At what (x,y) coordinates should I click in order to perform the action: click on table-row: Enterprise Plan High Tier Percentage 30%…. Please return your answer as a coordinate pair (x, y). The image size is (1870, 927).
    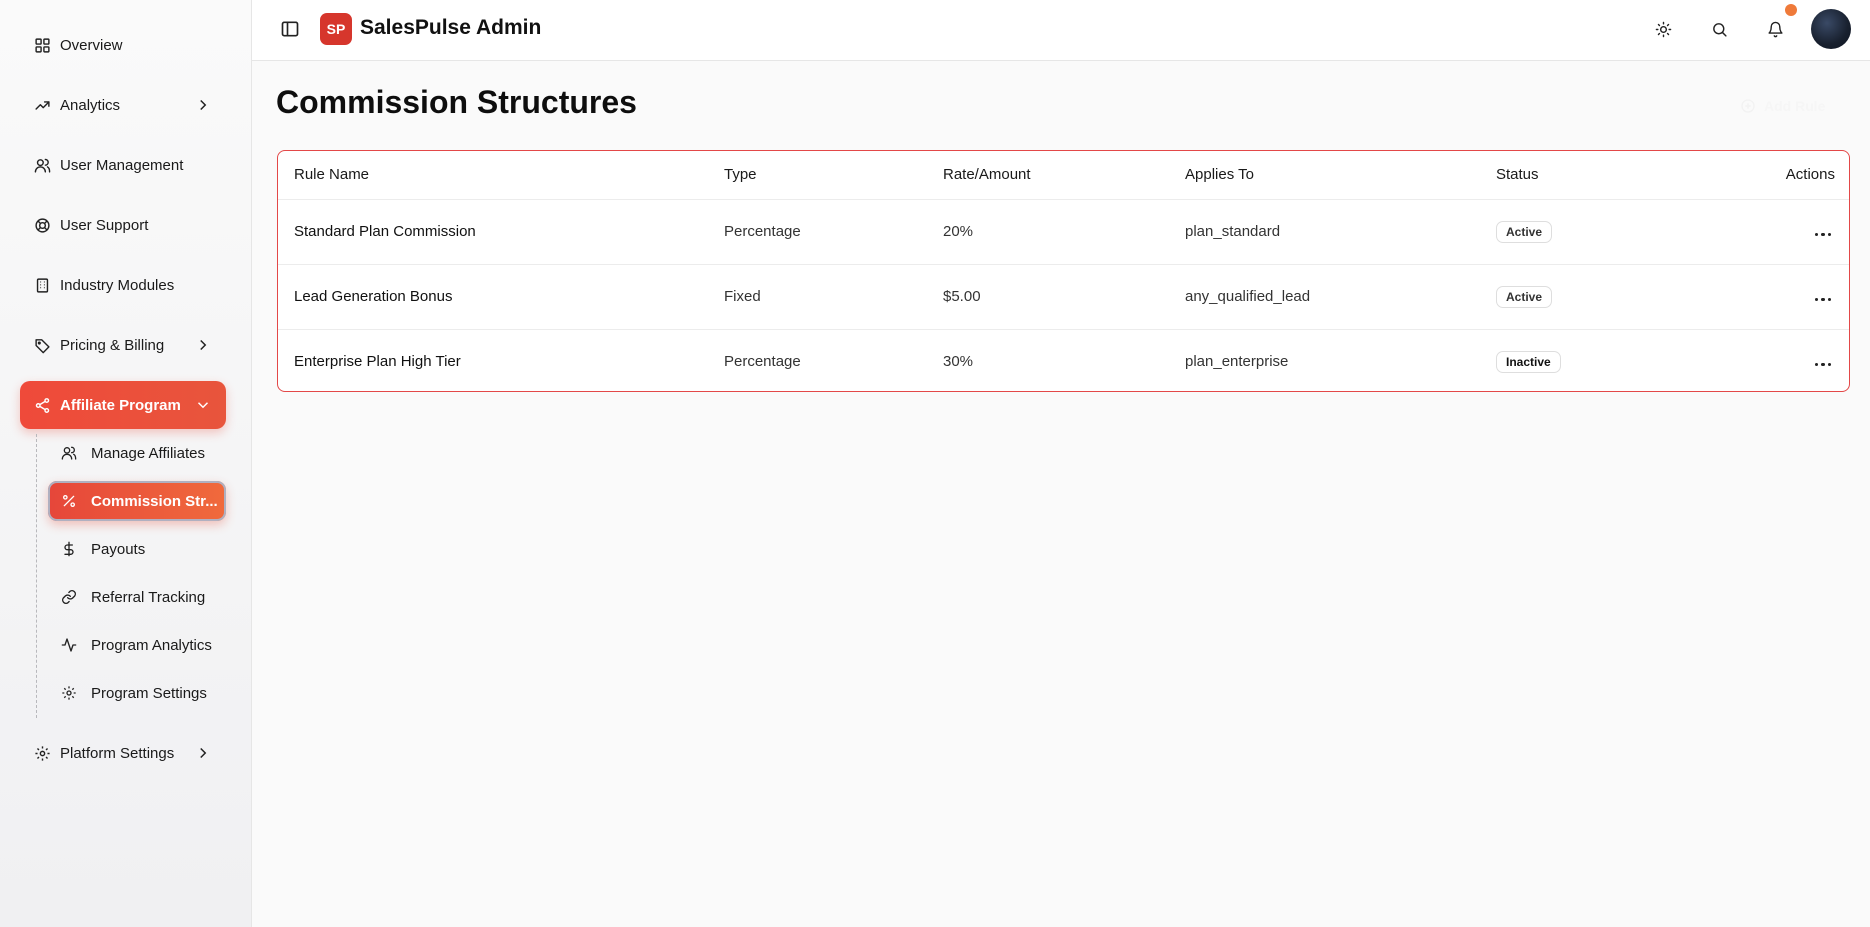
    Looking at the image, I should click on (1063, 360).